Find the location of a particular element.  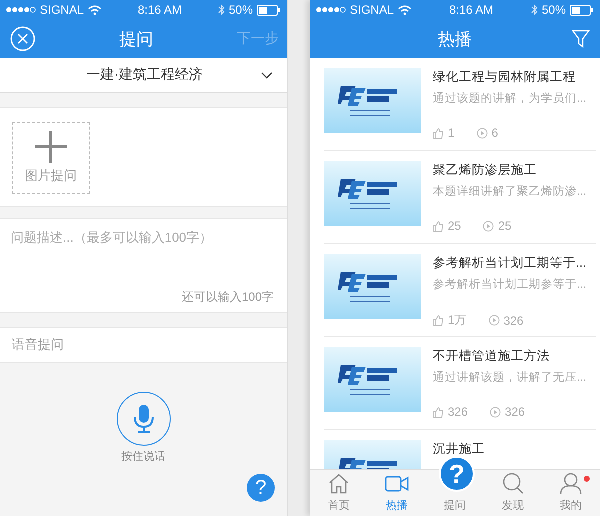

play-count: 6 is located at coordinates (495, 133).